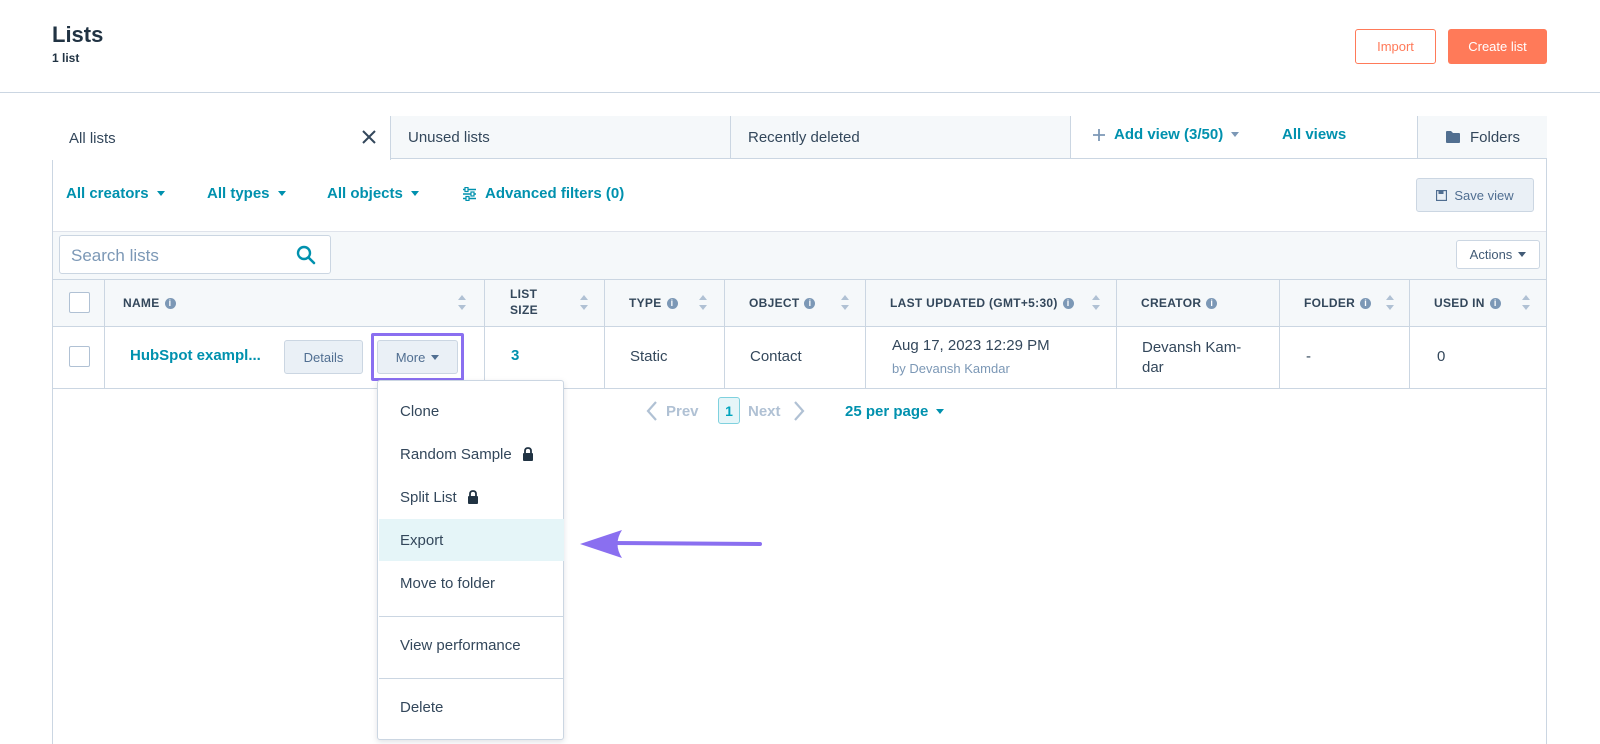  Describe the element at coordinates (195, 254) in the screenshot. I see `search-input: Search lists` at that location.